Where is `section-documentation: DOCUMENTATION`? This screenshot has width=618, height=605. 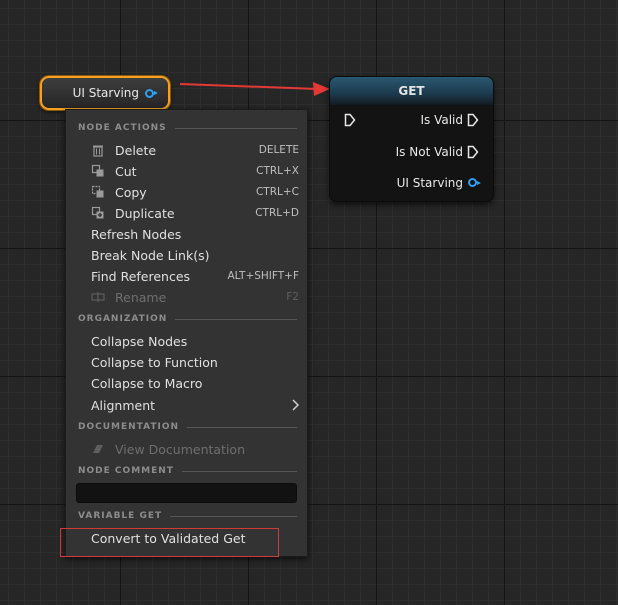
section-documentation: DOCUMENTATION is located at coordinates (187, 427).